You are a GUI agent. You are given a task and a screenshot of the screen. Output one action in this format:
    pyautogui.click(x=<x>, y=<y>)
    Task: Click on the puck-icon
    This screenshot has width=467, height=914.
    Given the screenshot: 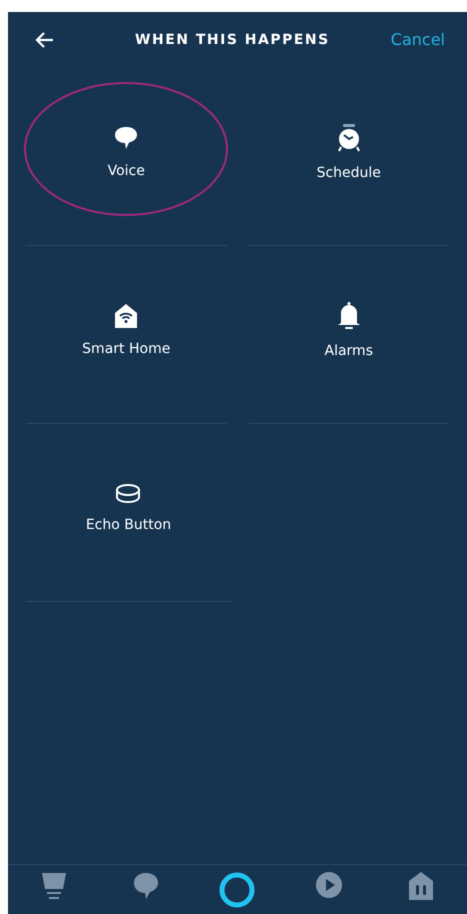 What is the action you would take?
    pyautogui.click(x=128, y=494)
    